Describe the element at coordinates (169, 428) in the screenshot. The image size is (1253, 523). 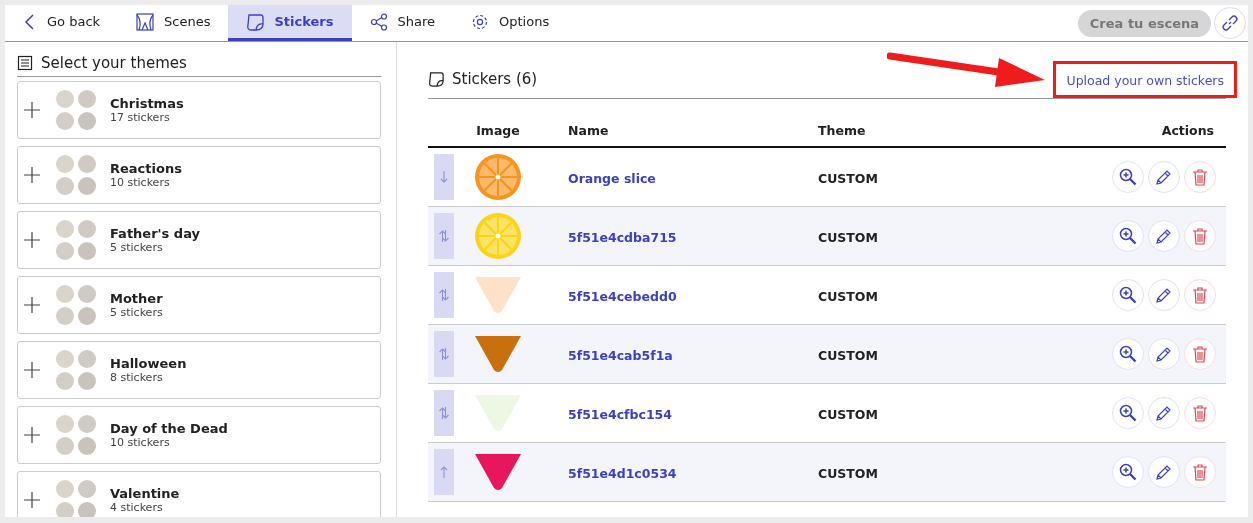
I see `theme-name: Day of the Dead` at that location.